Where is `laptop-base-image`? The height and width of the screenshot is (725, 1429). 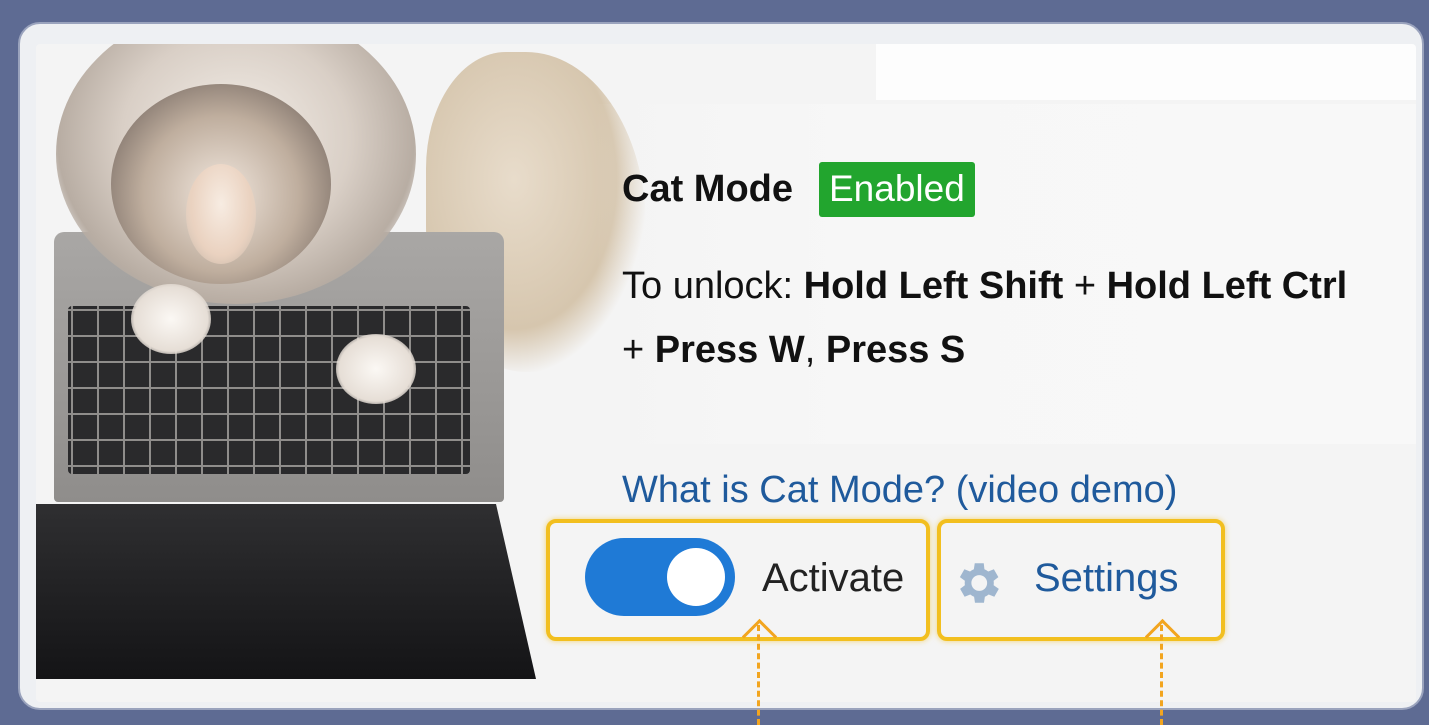 laptop-base-image is located at coordinates (286, 591).